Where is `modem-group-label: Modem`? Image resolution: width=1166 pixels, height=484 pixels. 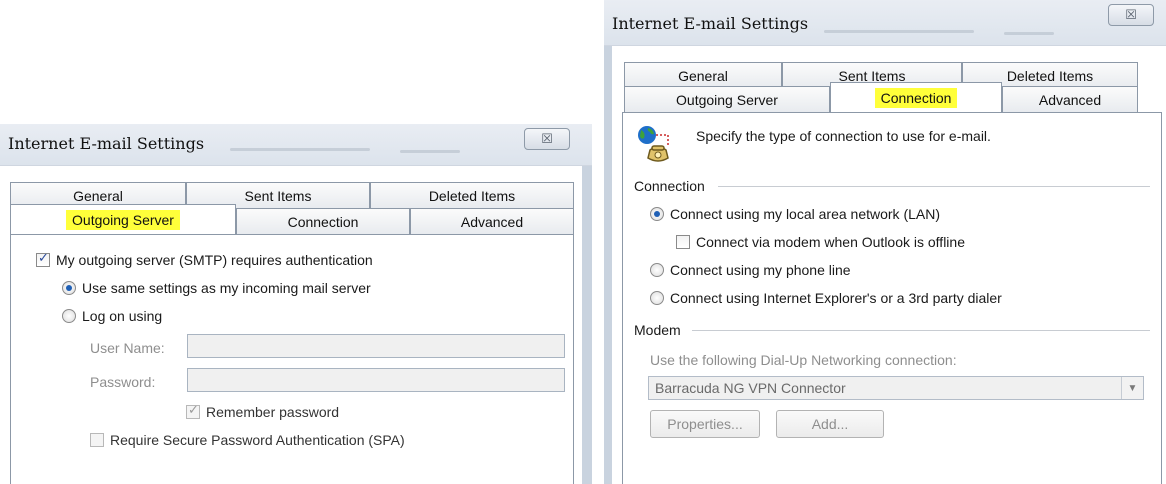 modem-group-label: Modem is located at coordinates (657, 330).